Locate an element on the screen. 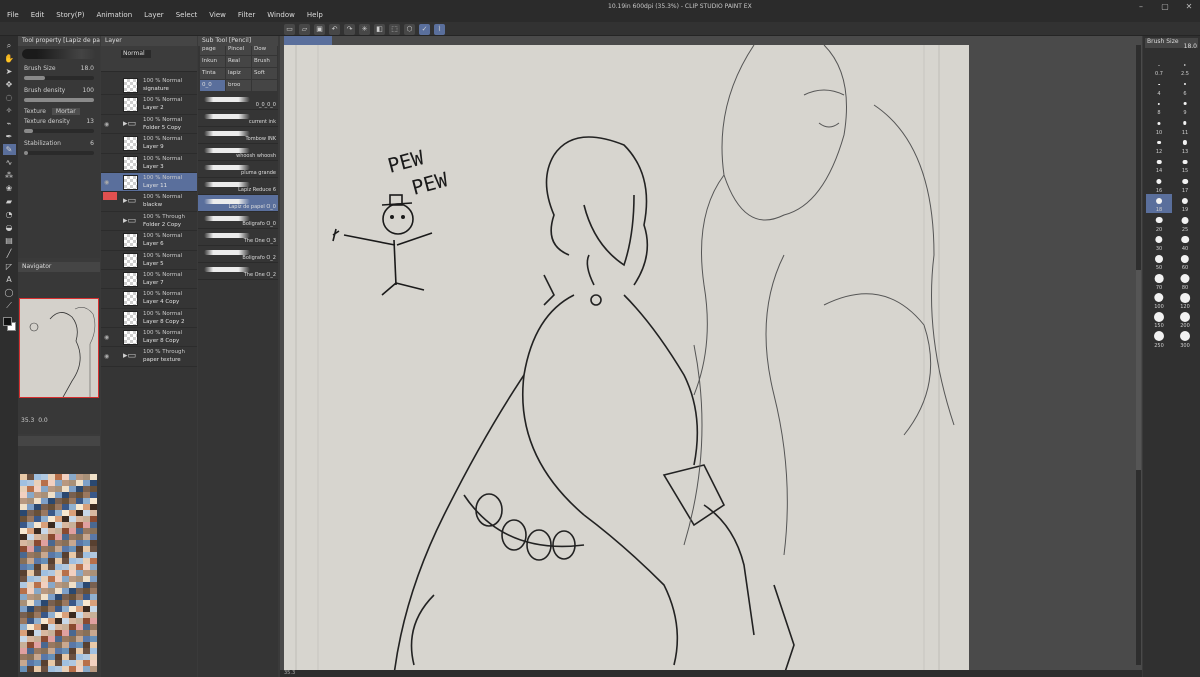 This screenshot has height=677, width=1200. sub-tool-group-tab: page is located at coordinates (212, 49).